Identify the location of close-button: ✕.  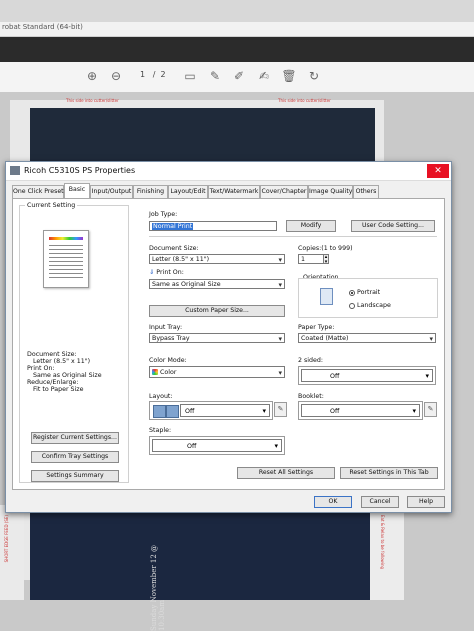
(438, 171).